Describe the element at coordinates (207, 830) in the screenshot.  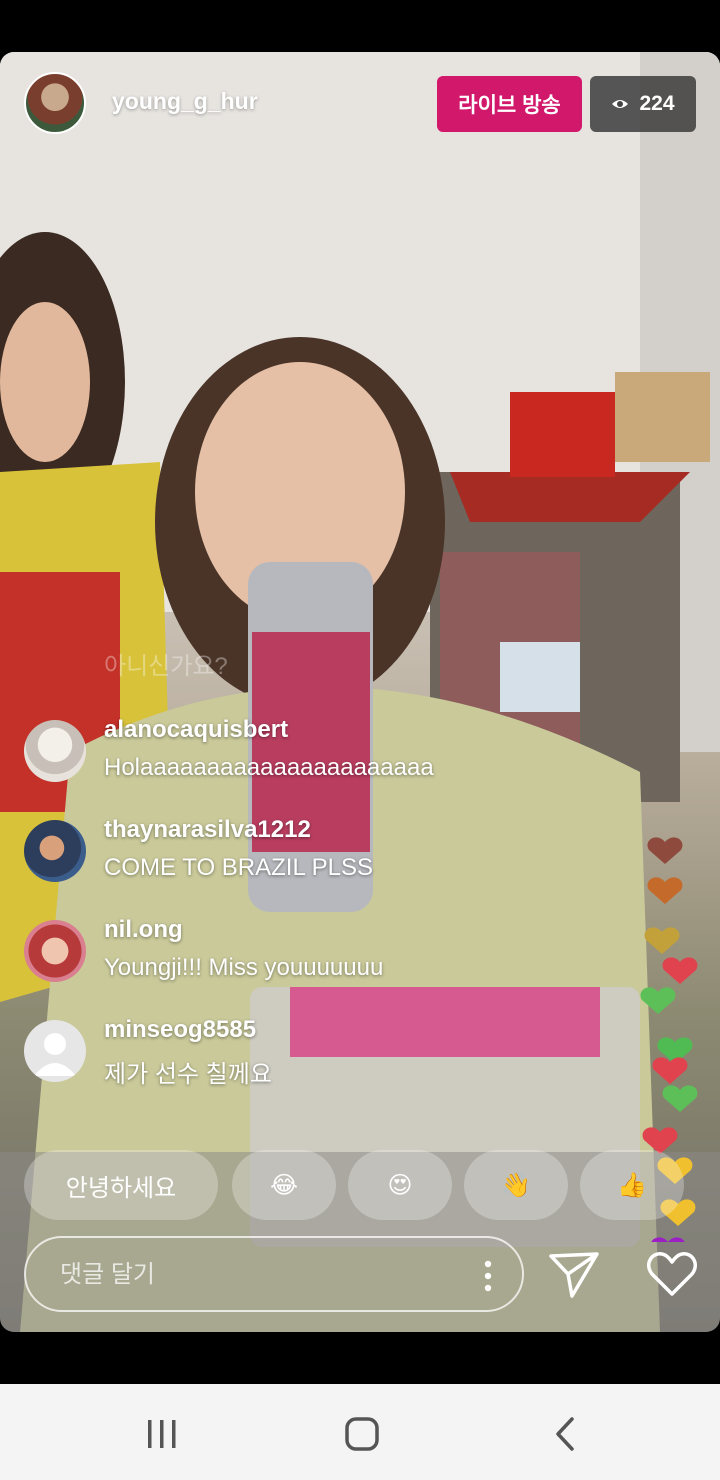
I see `commenter-username: thaynarasilva1212` at that location.